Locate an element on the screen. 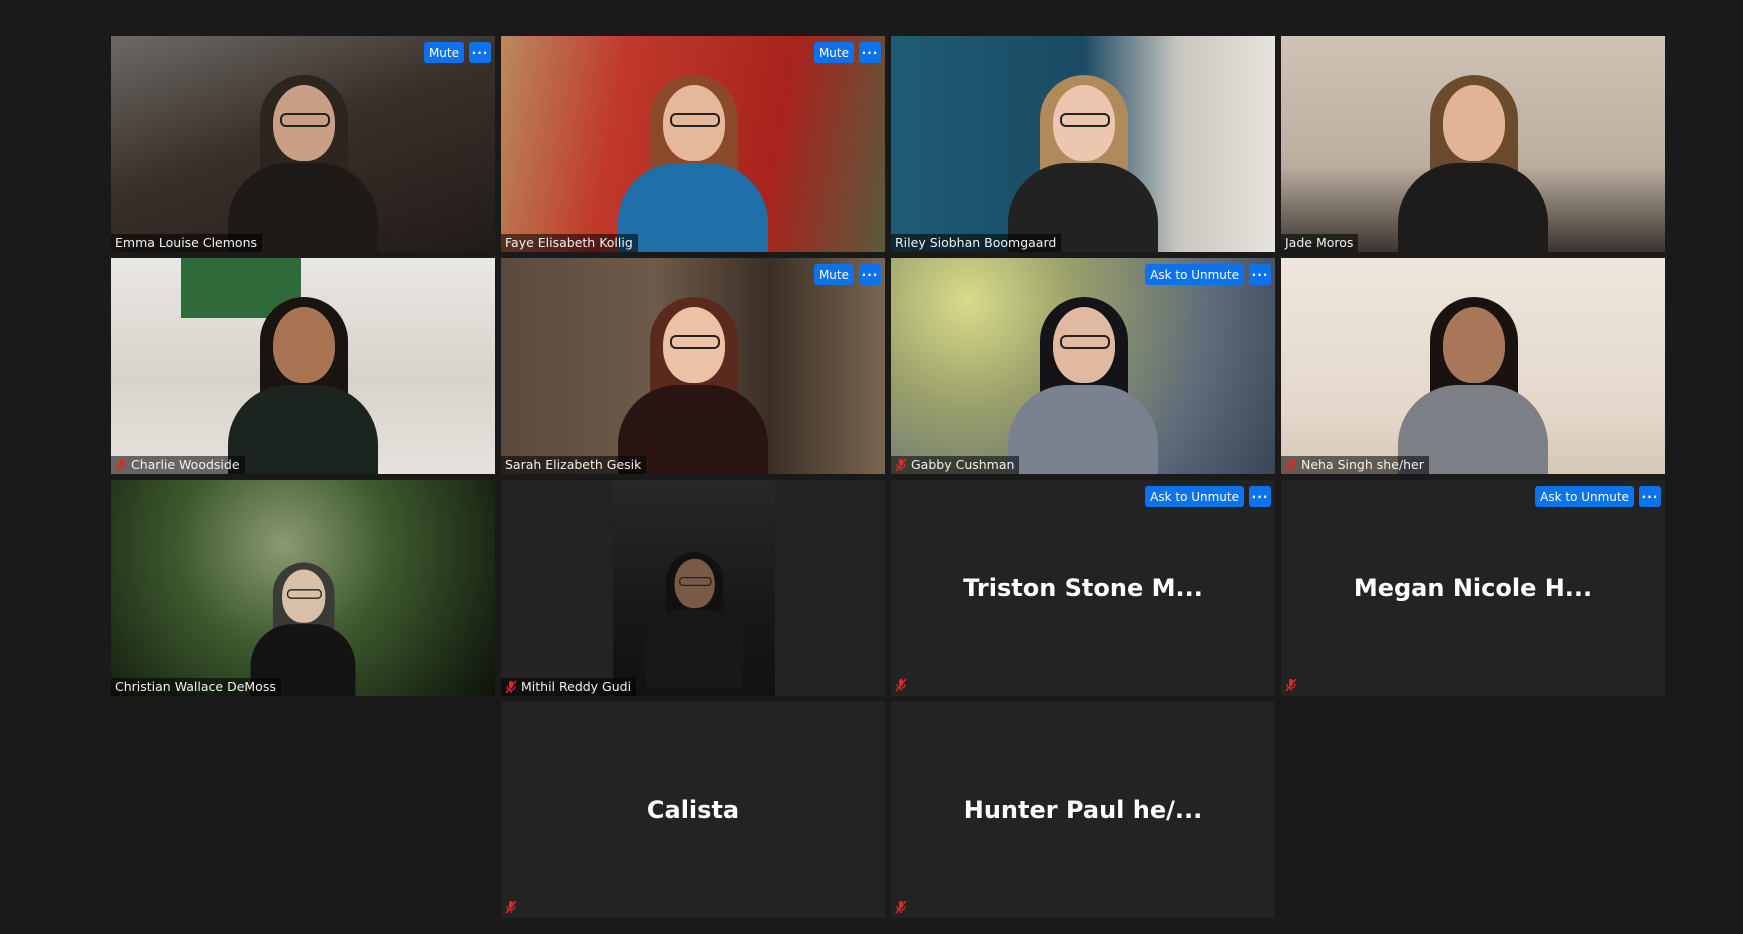 This screenshot has height=934, width=1743. participant-name: Jade Moros is located at coordinates (1319, 242).